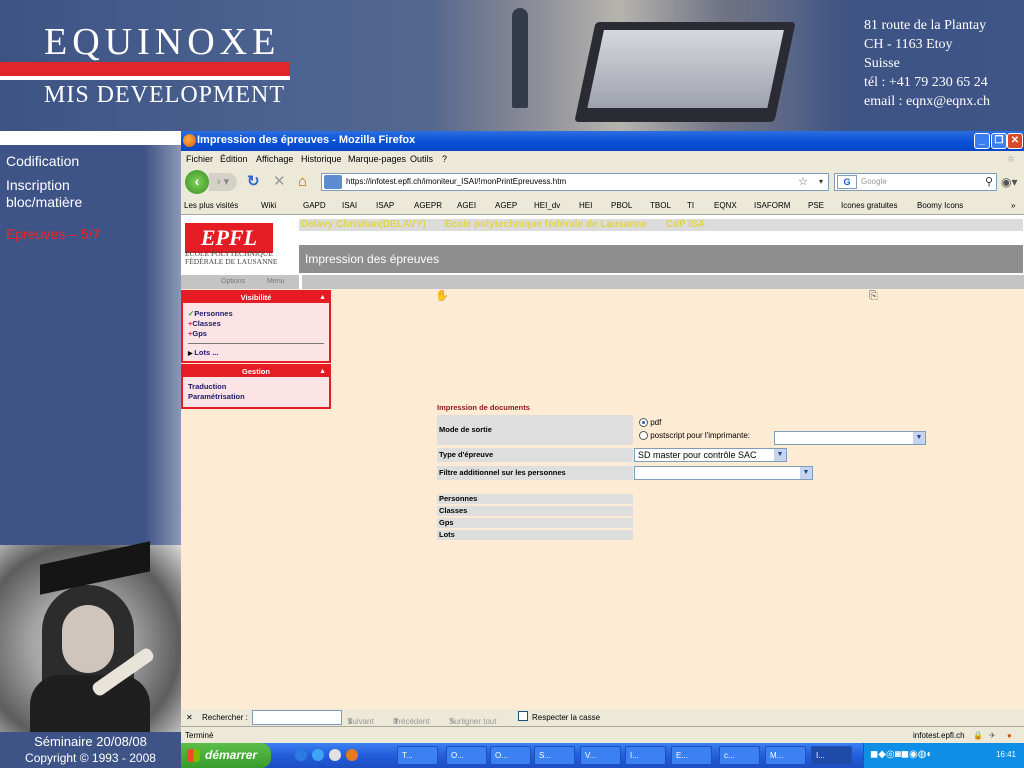 Image resolution: width=1024 pixels, height=768 pixels. I want to click on list-gps: Gps, so click(535, 523).